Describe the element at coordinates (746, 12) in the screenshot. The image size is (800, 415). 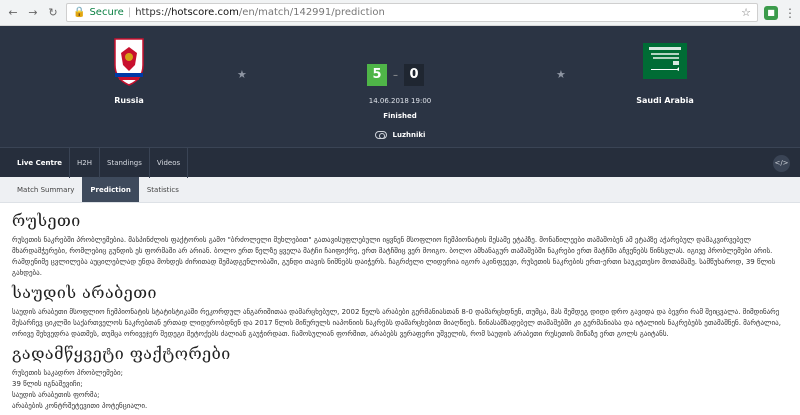
I see `bookmark-star-icon: ☆` at that location.